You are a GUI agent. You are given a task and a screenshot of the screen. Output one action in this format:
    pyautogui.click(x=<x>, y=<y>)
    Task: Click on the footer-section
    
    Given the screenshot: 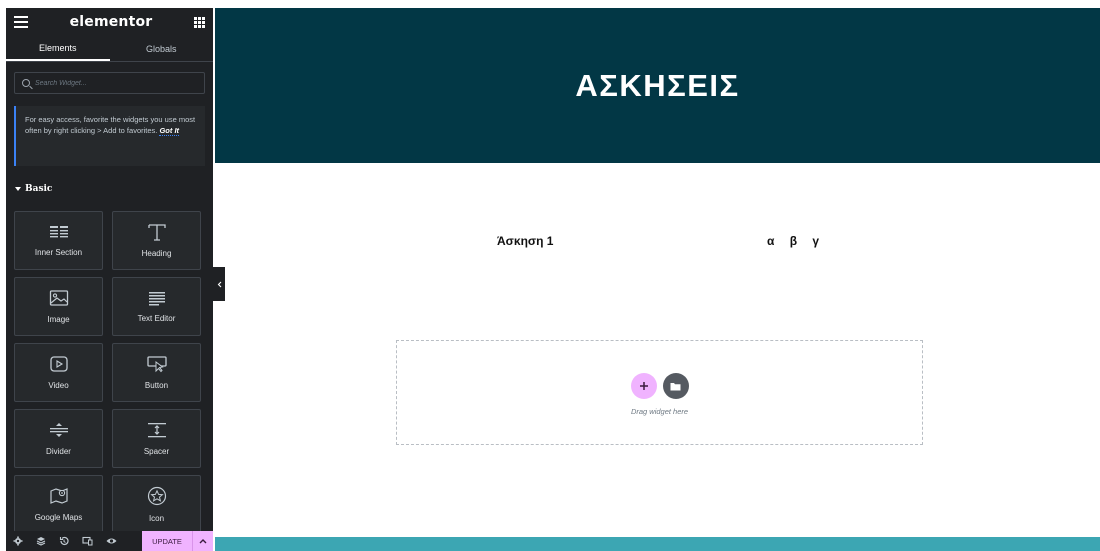 What is the action you would take?
    pyautogui.click(x=657, y=544)
    